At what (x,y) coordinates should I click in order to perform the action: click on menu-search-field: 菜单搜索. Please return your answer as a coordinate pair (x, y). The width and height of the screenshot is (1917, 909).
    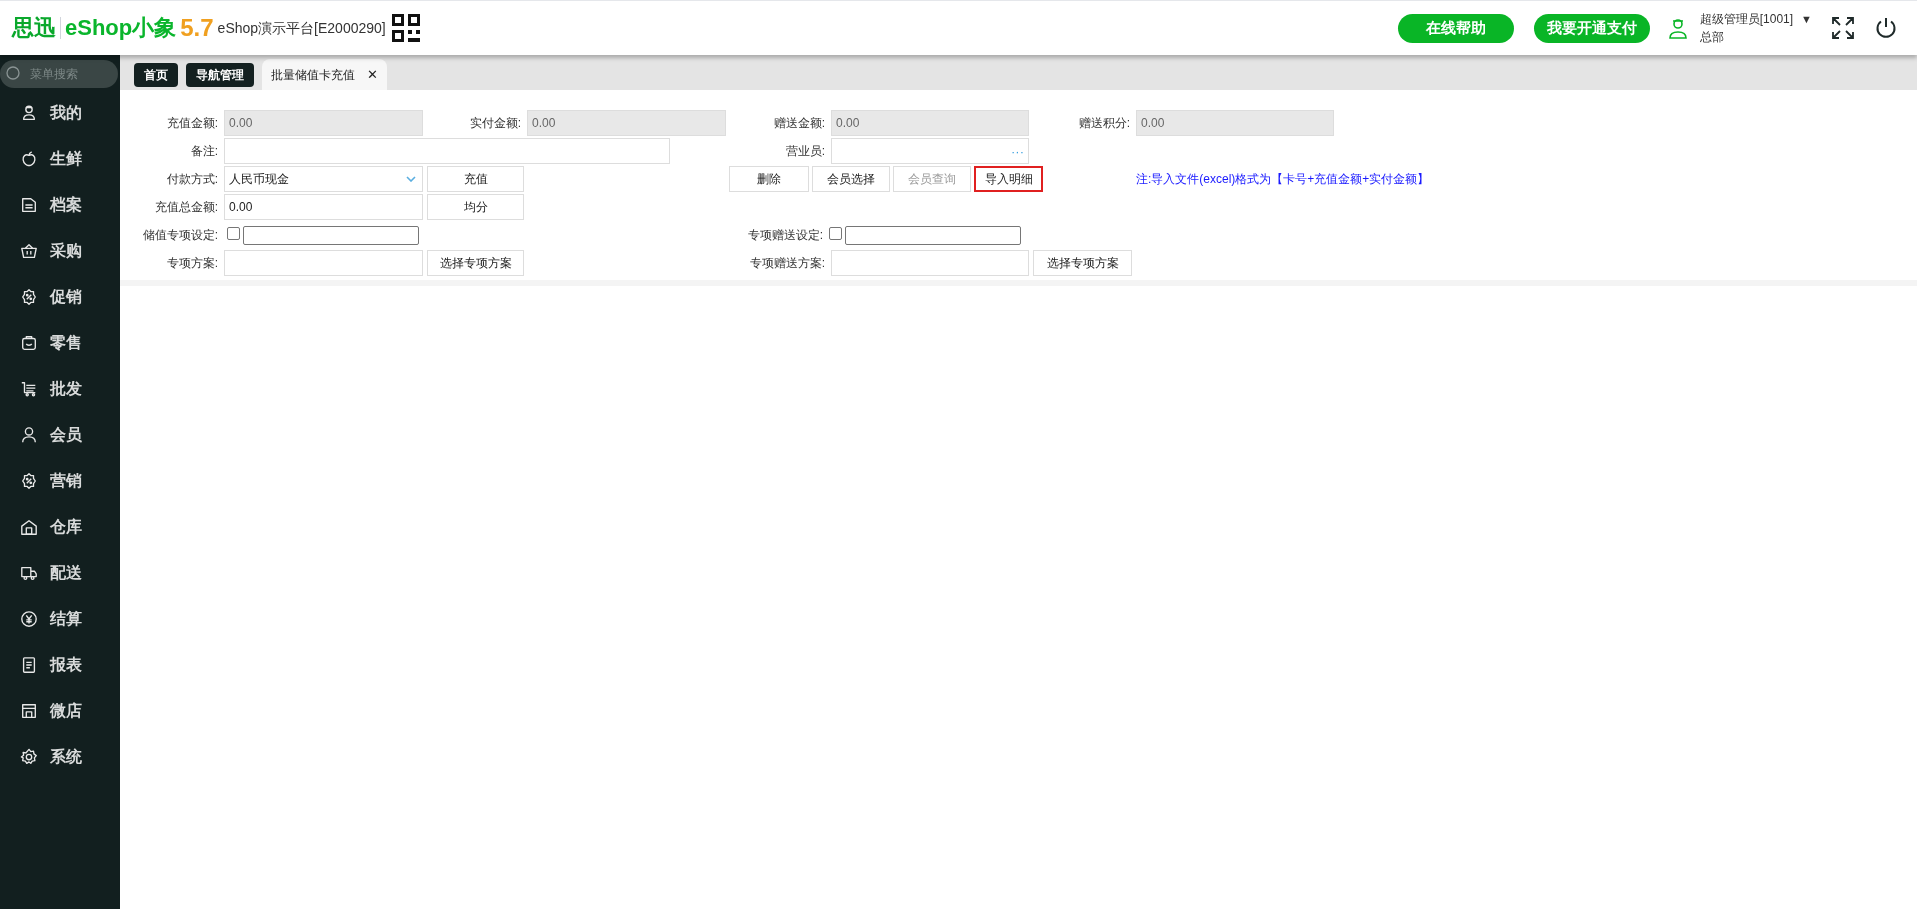
    Looking at the image, I should click on (59, 74).